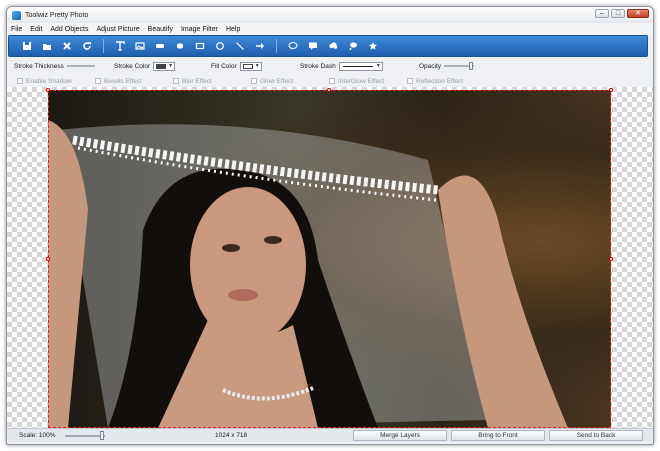 Image resolution: width=660 pixels, height=451 pixels. What do you see at coordinates (54, 66) in the screenshot?
I see `stroke-thickness-control: Stroke Thickness` at bounding box center [54, 66].